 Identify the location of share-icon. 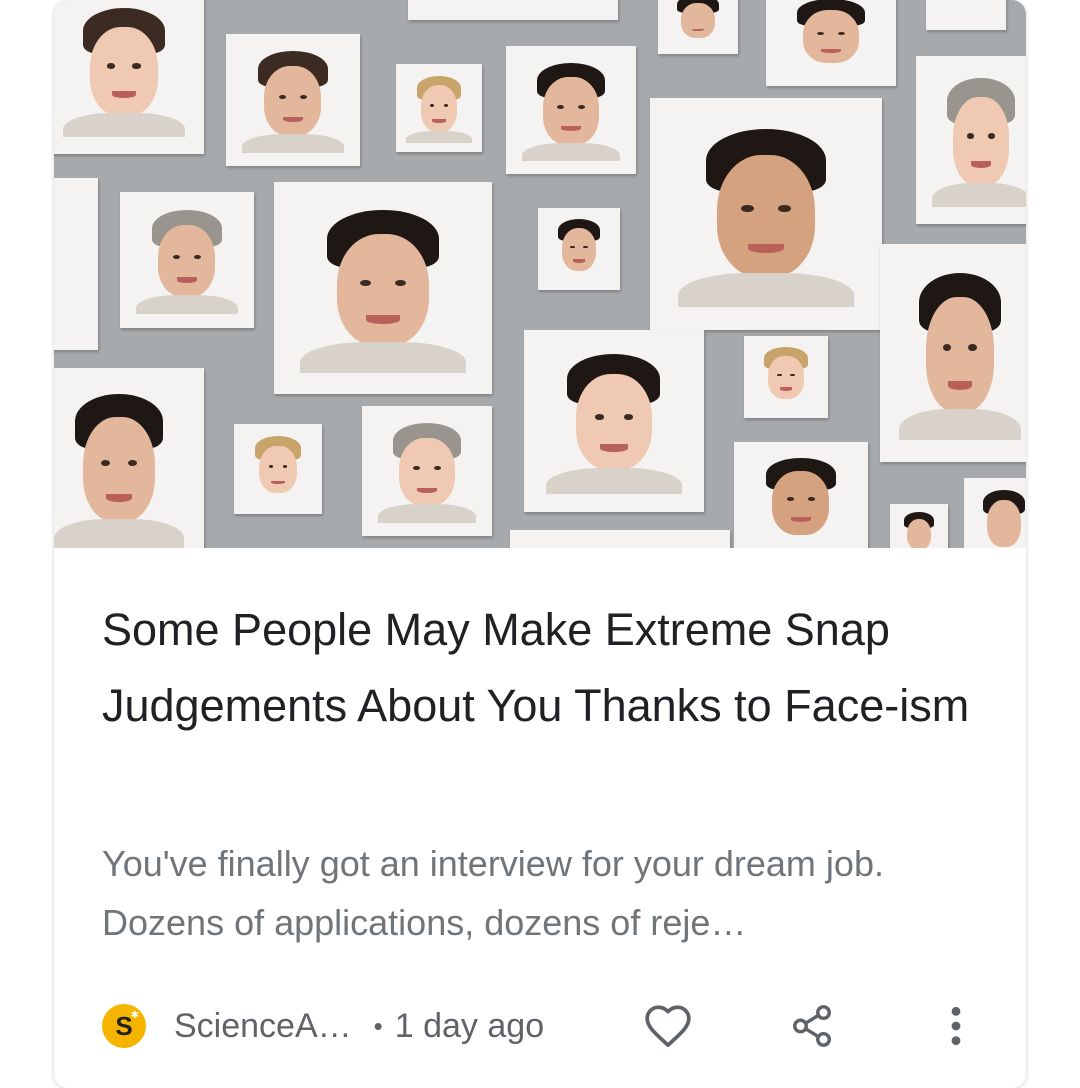
(812, 1026).